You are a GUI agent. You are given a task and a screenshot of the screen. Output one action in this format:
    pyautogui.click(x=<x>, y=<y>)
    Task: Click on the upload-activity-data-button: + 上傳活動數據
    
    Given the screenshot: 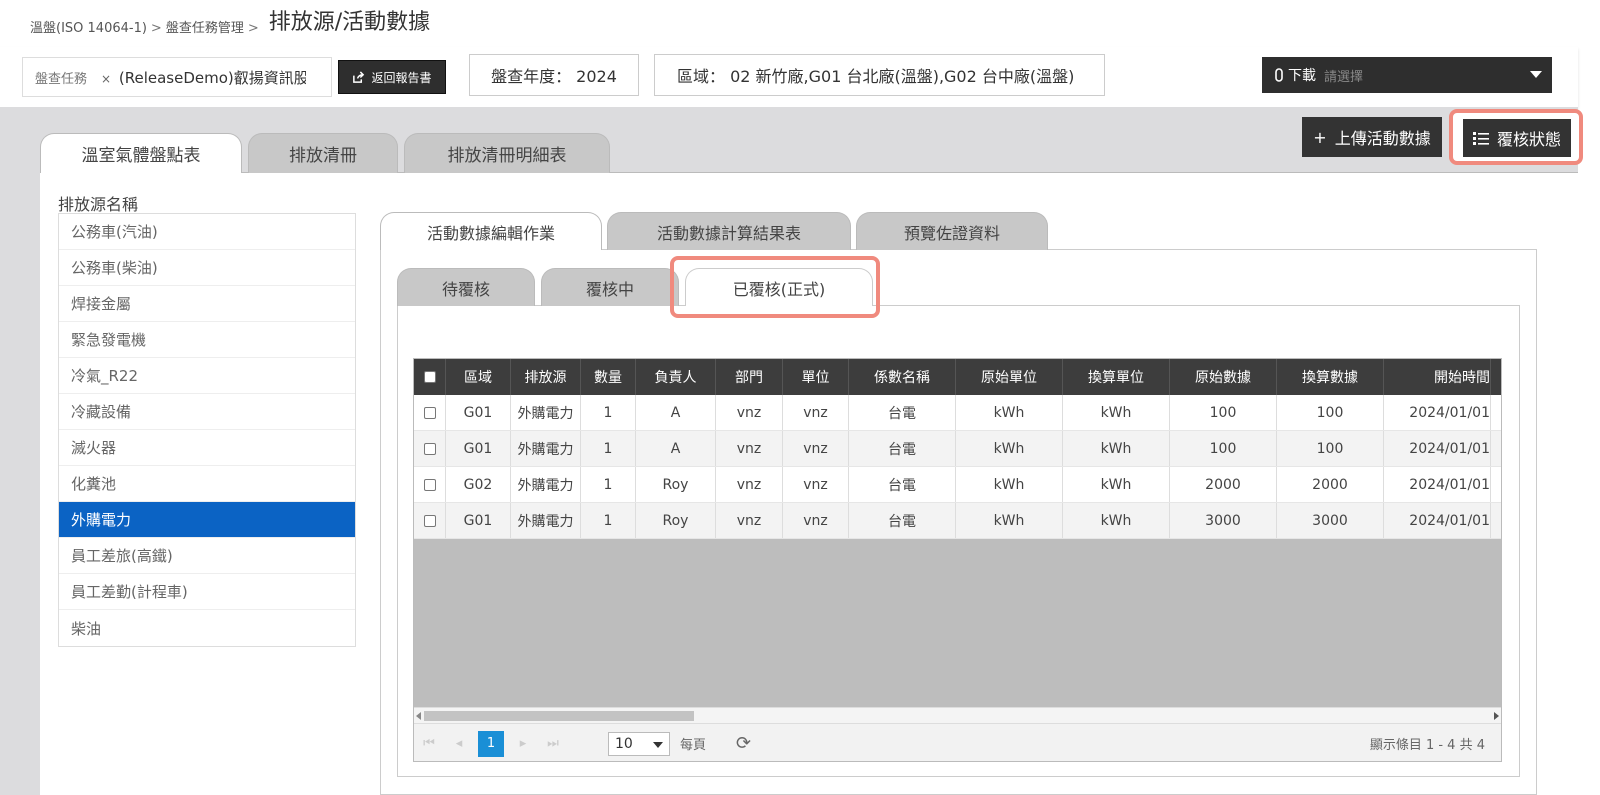 What is the action you would take?
    pyautogui.click(x=1372, y=137)
    